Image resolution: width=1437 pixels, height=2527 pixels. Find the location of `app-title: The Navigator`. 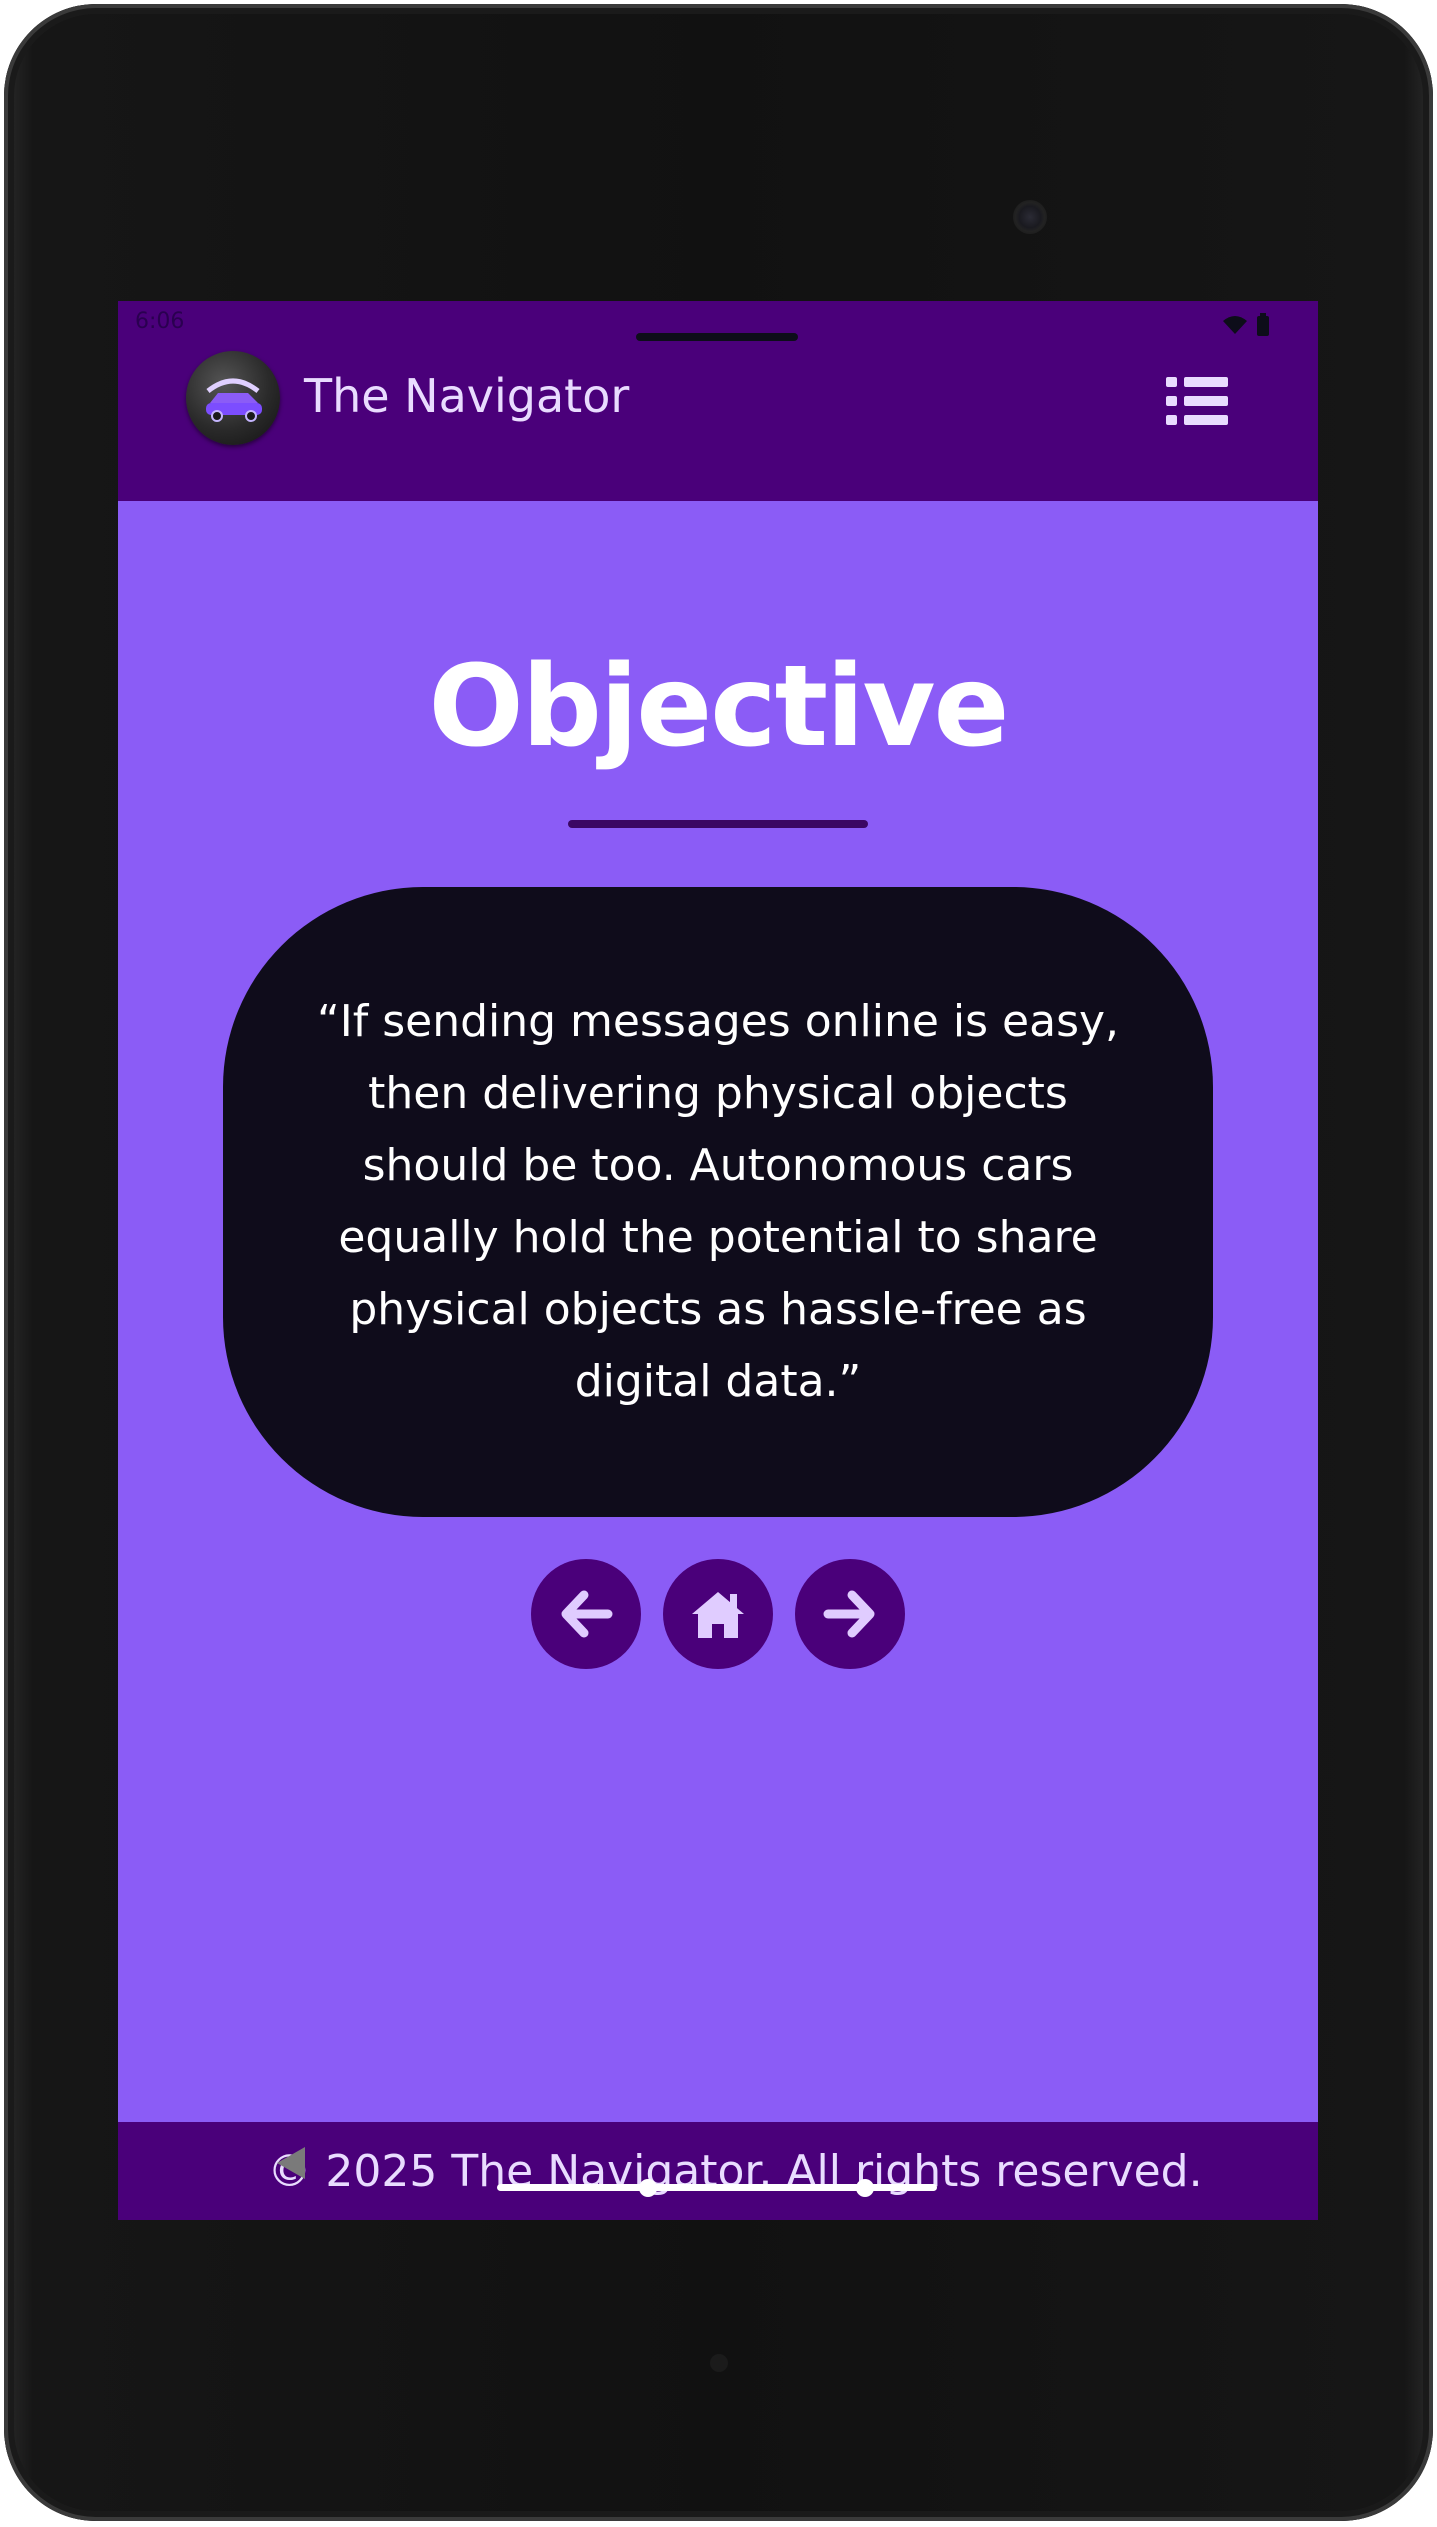

app-title: The Navigator is located at coordinates (467, 396).